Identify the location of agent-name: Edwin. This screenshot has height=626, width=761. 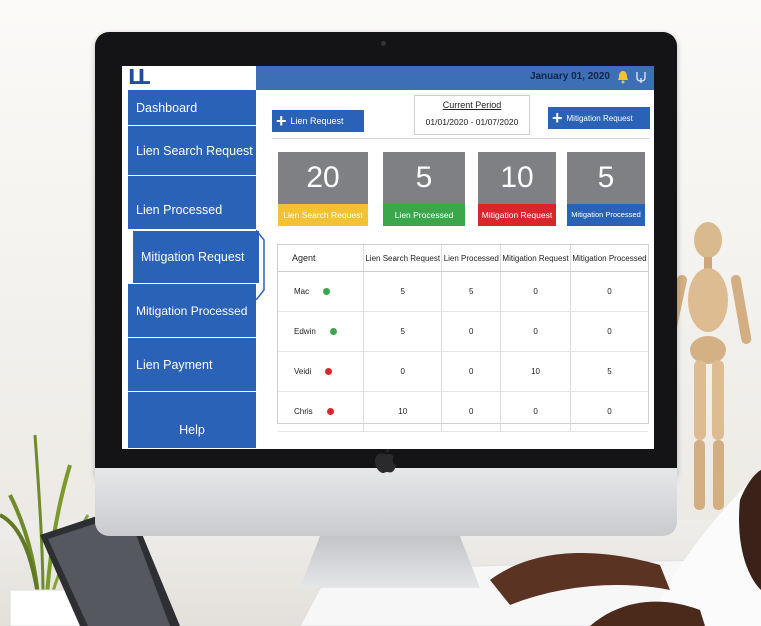
(305, 331).